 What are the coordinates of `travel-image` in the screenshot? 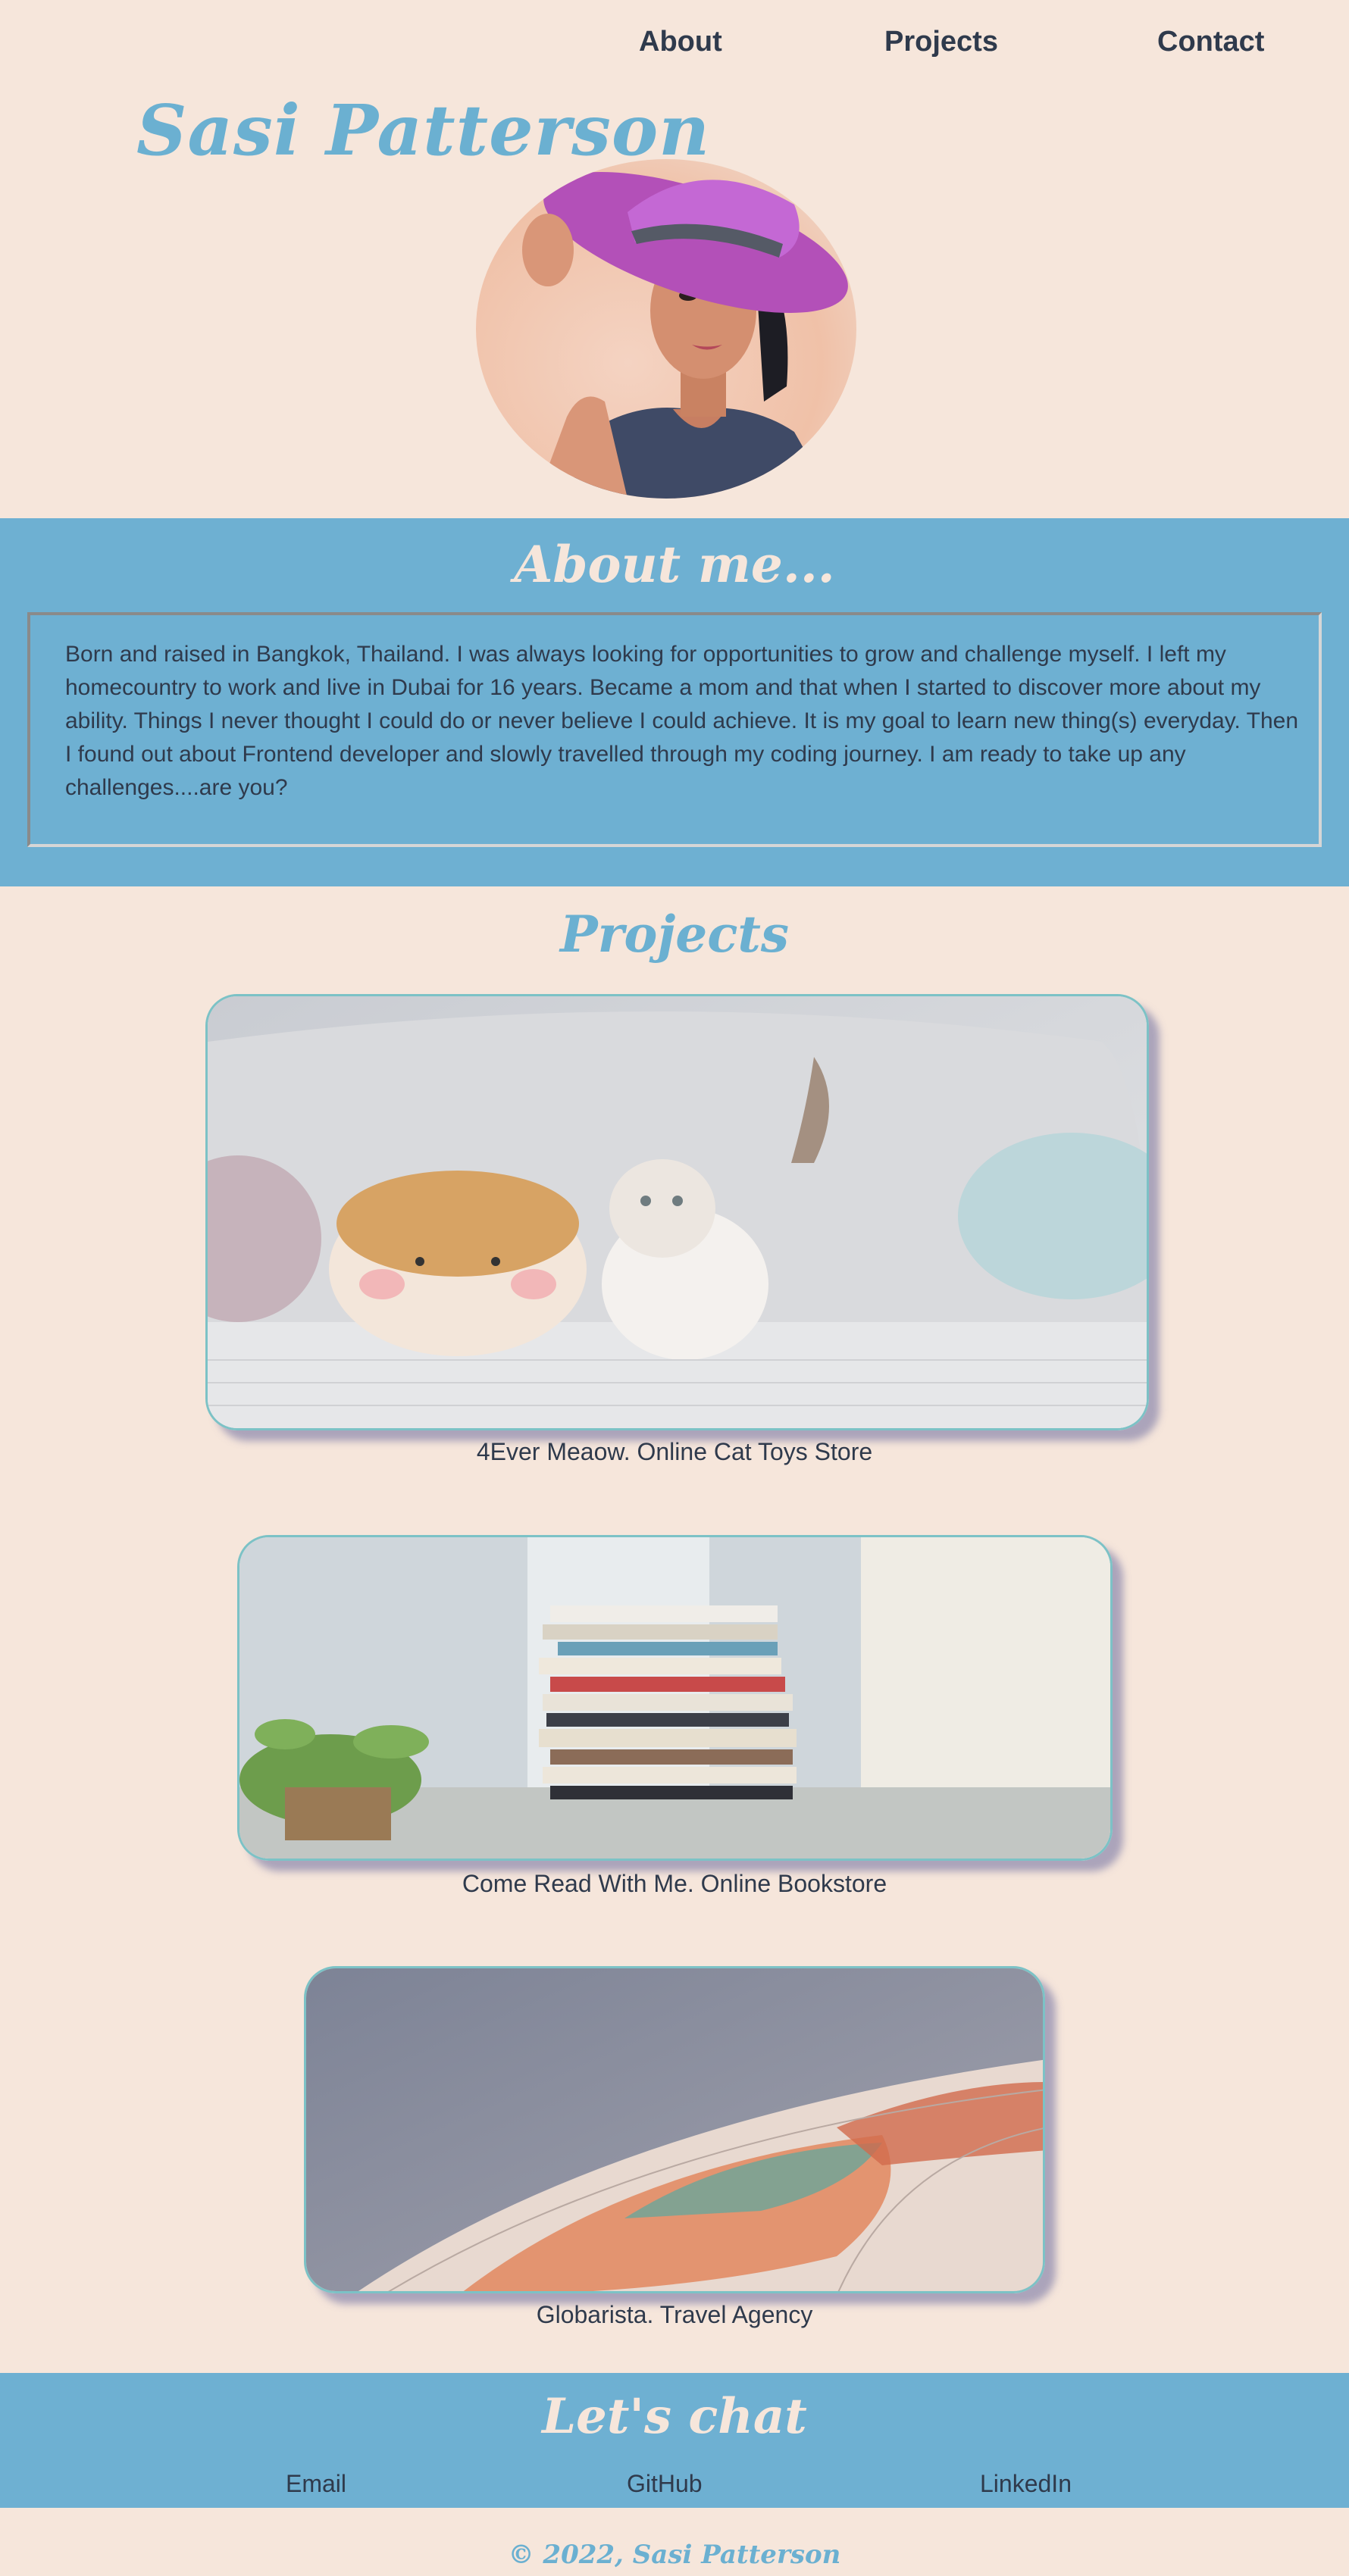 It's located at (674, 2129).